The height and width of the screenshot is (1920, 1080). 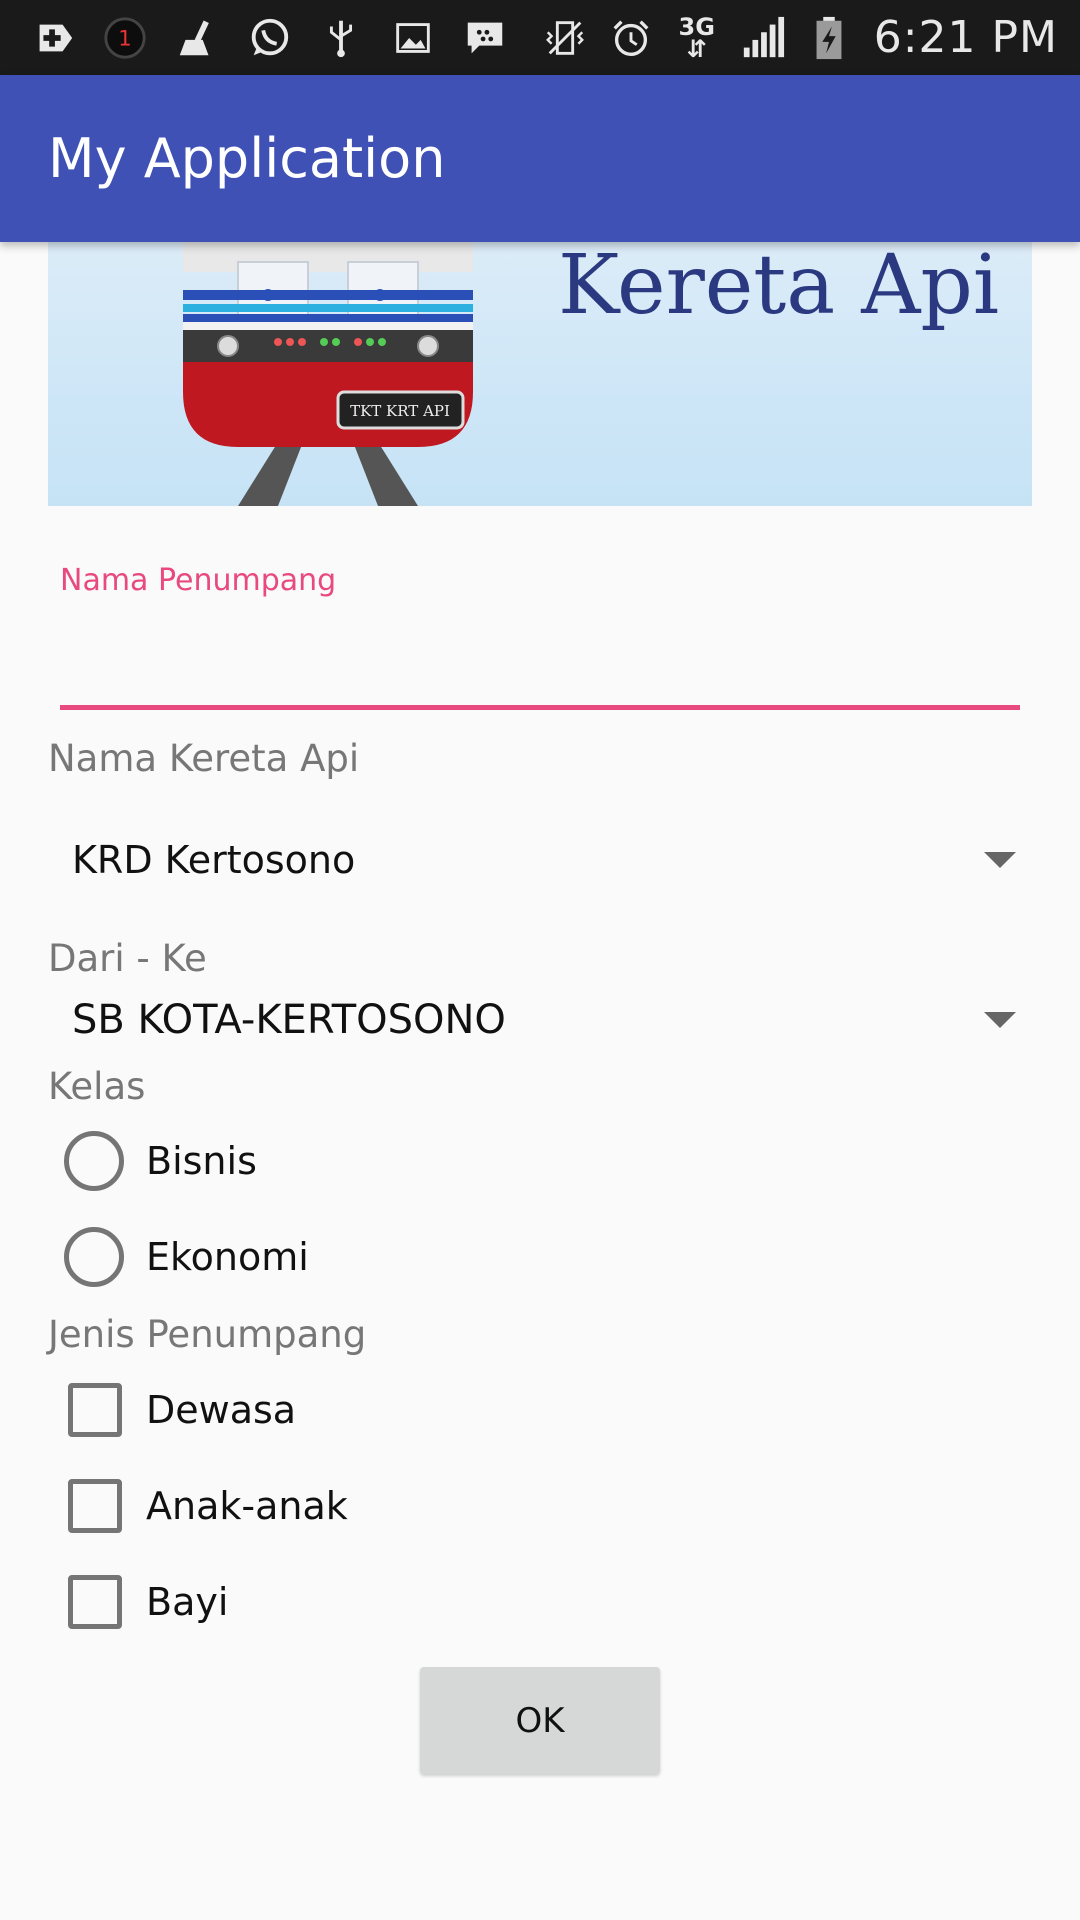 I want to click on passenger-type-label: Jenis Penumpang, so click(x=207, y=1334).